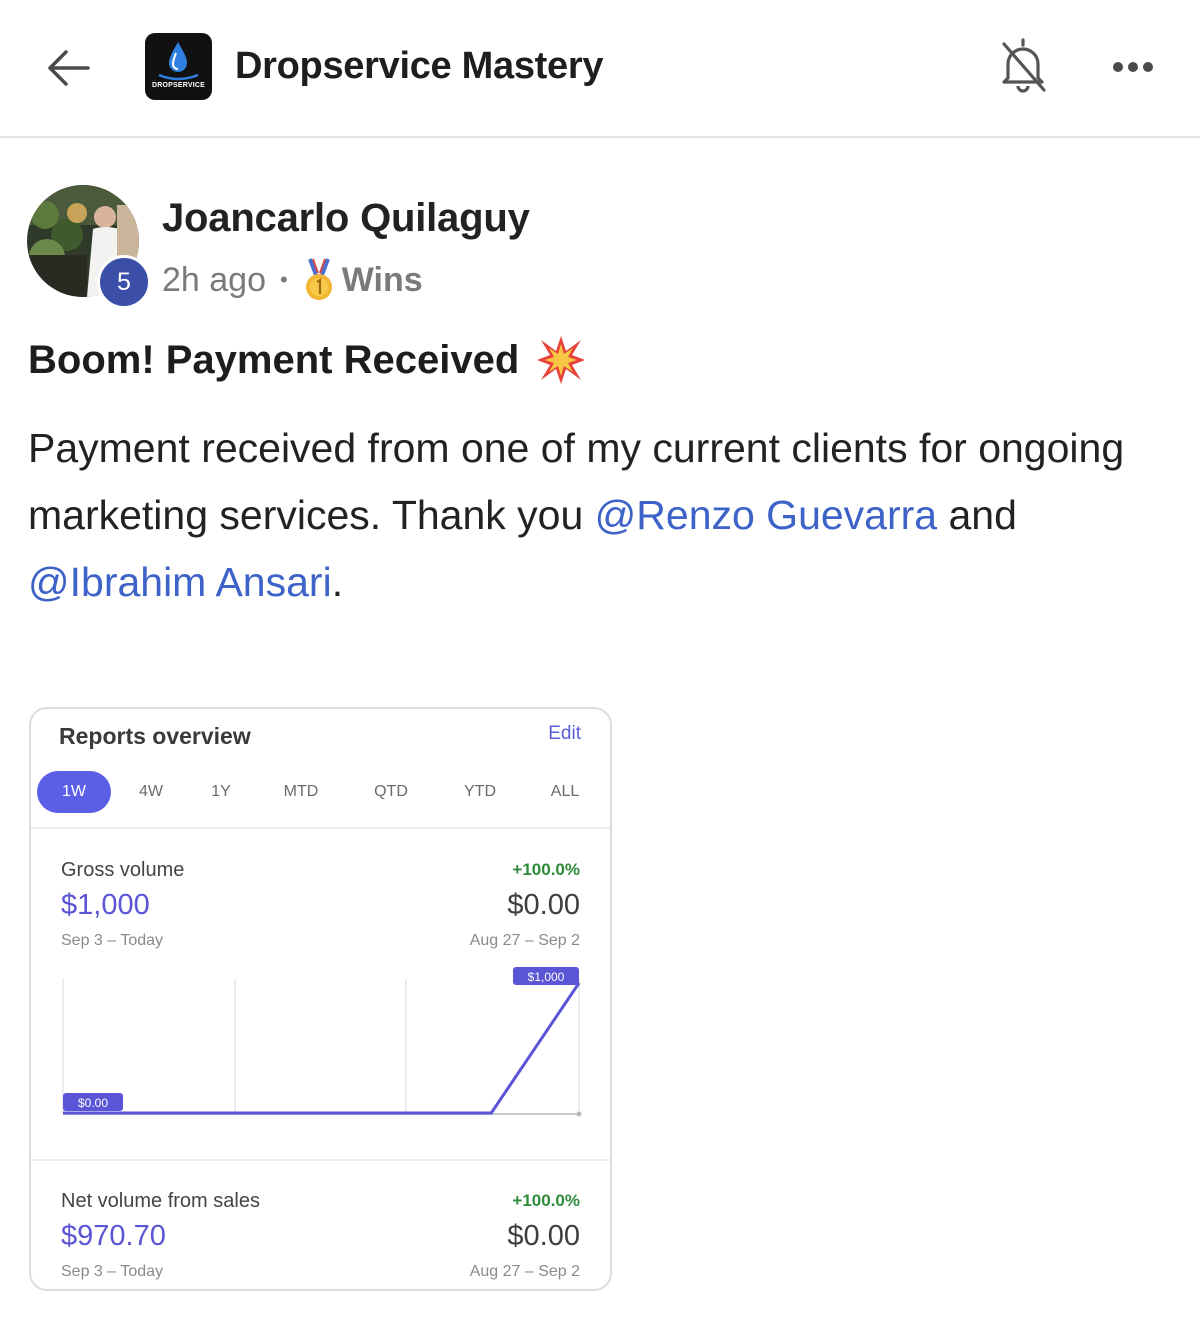 This screenshot has height=1322, width=1200. I want to click on more-options-button, so click(1133, 67).